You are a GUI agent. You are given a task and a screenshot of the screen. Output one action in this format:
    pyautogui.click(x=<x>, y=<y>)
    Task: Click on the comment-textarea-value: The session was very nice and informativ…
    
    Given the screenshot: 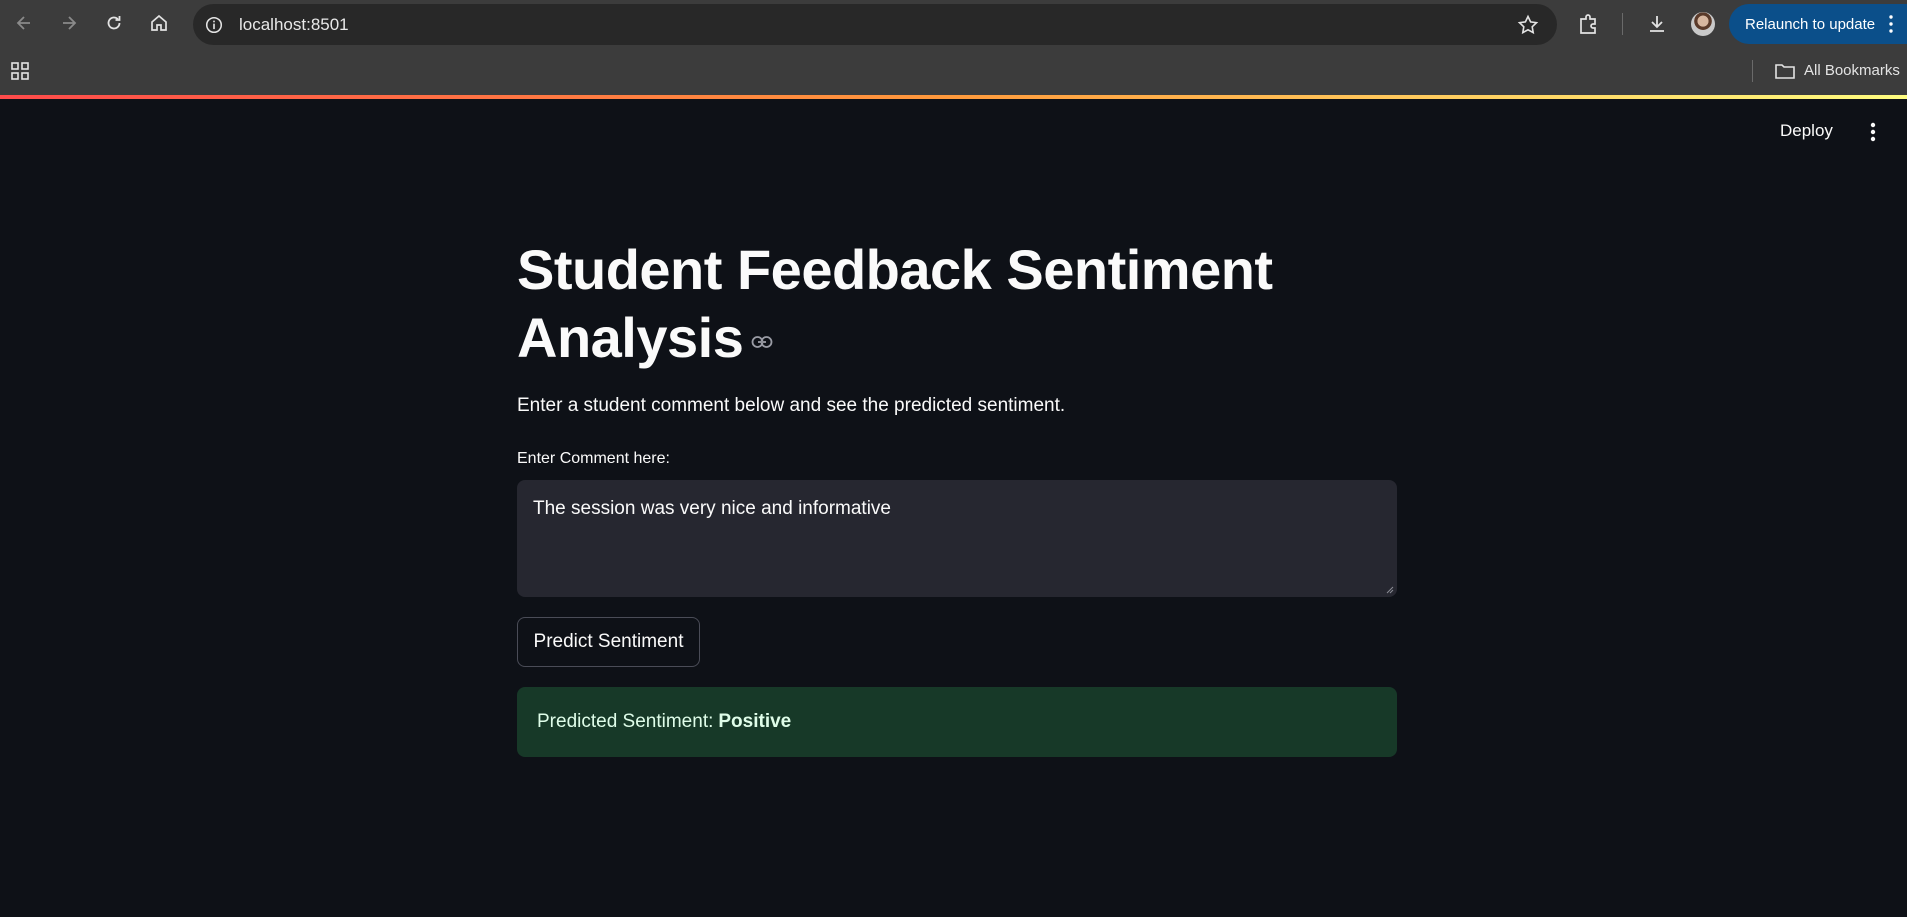 What is the action you would take?
    pyautogui.click(x=712, y=508)
    